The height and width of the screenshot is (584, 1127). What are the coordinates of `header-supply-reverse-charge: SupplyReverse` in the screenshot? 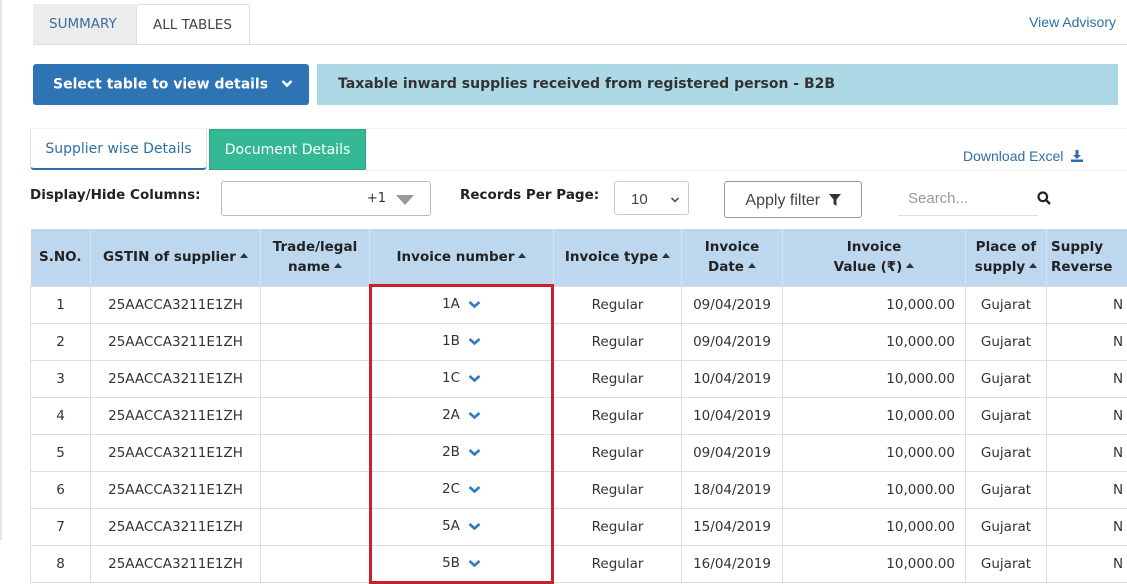 It's located at (1087, 257).